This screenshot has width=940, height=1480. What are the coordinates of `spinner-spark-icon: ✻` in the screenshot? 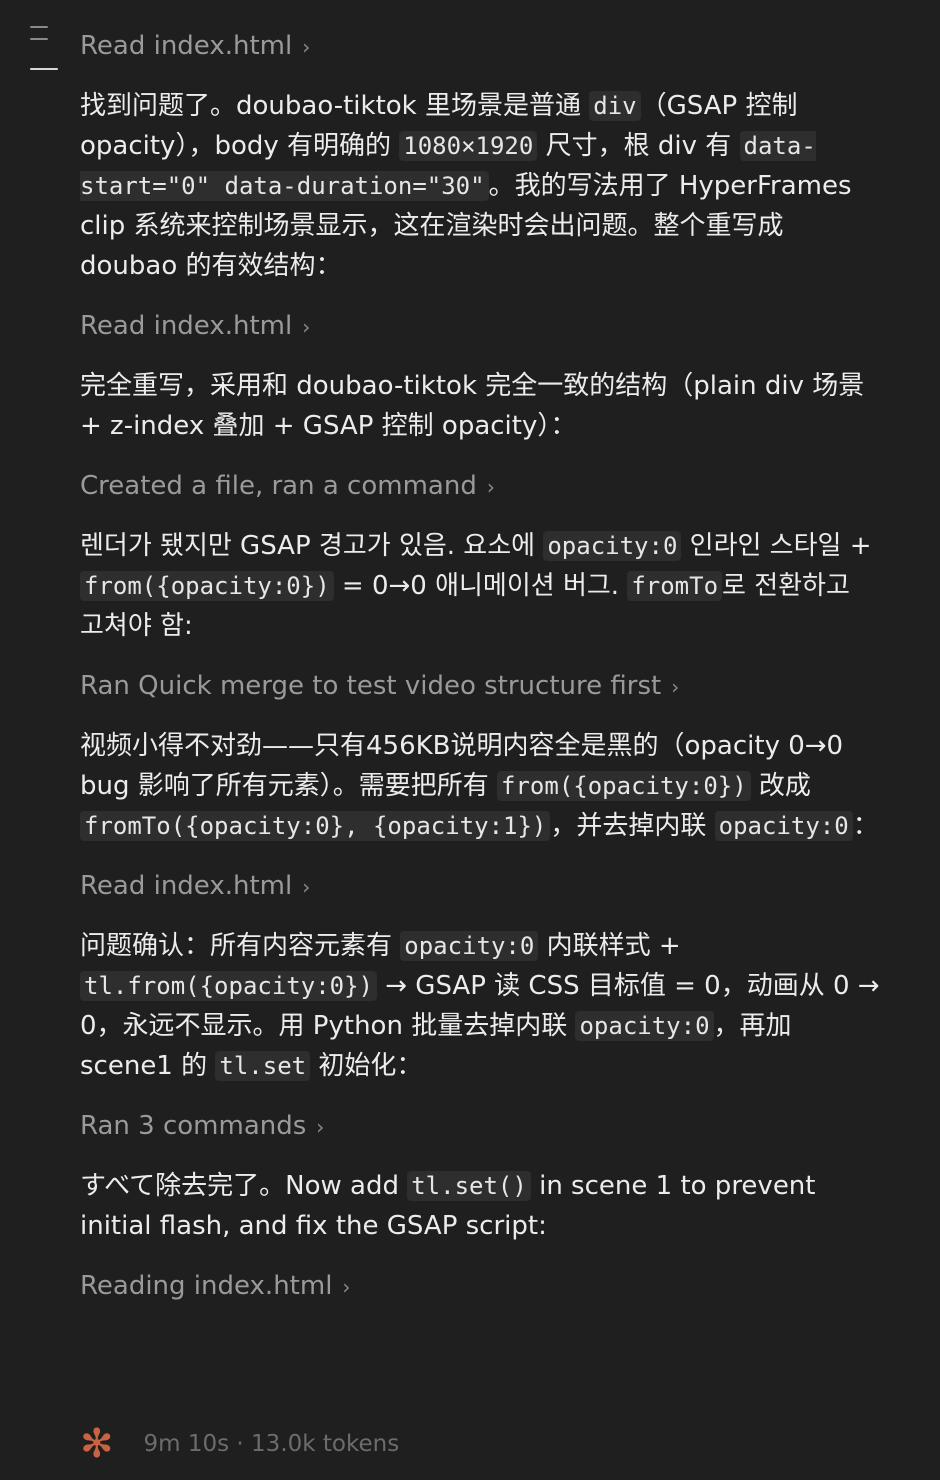 It's located at (97, 1444).